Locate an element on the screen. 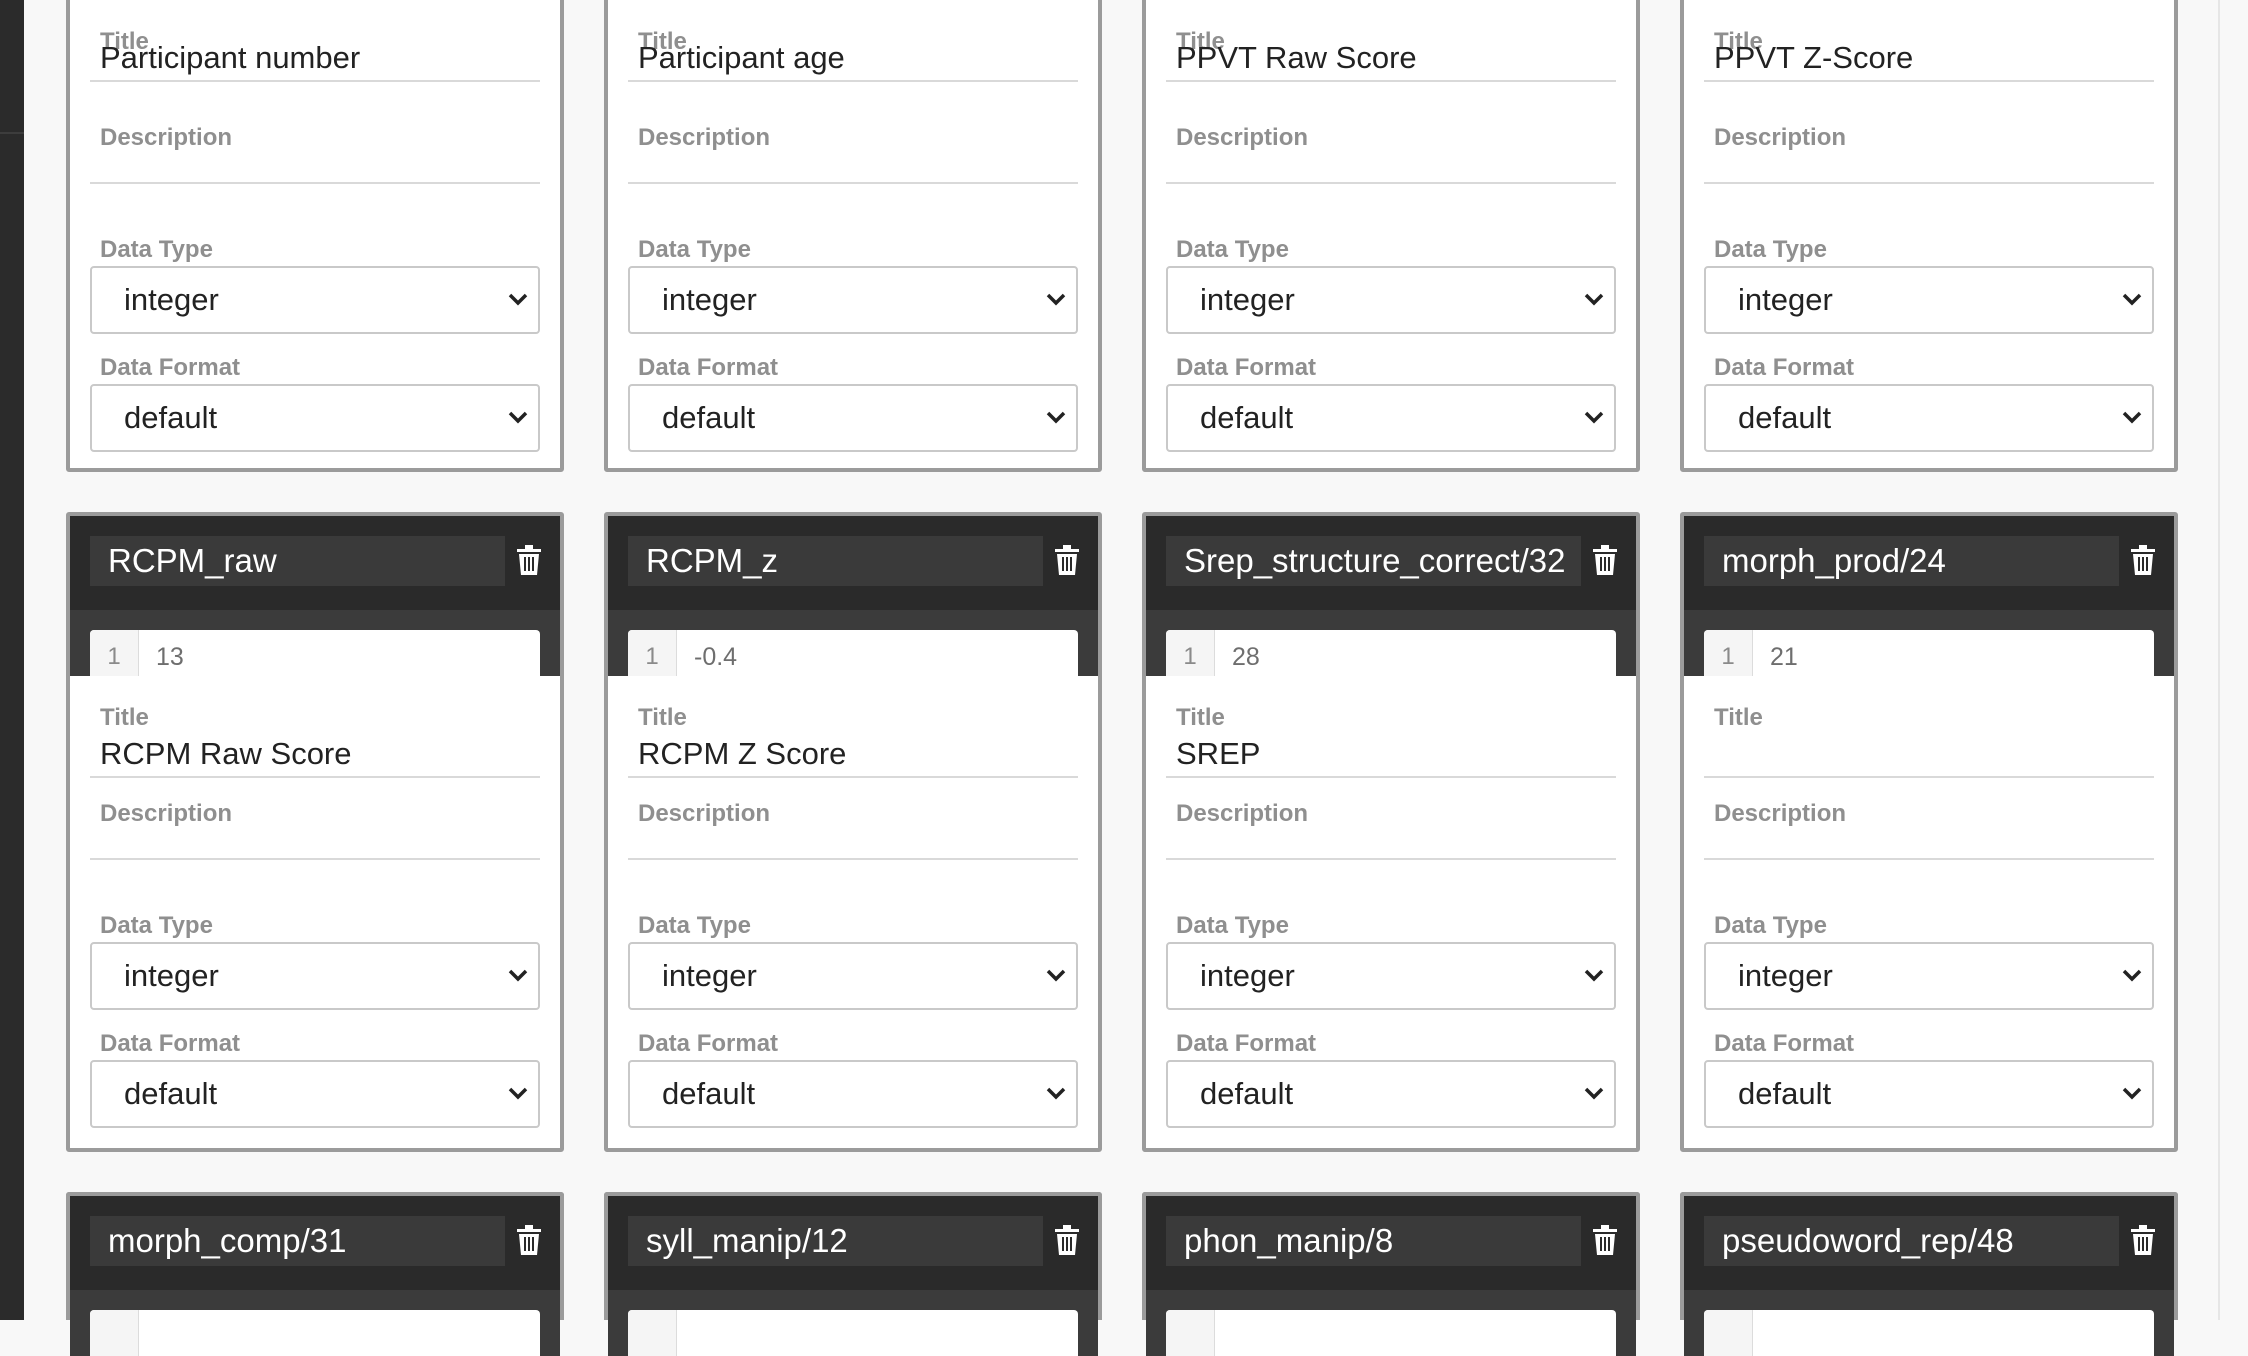  field-name-input: morph_prod/24 is located at coordinates (1911, 561).